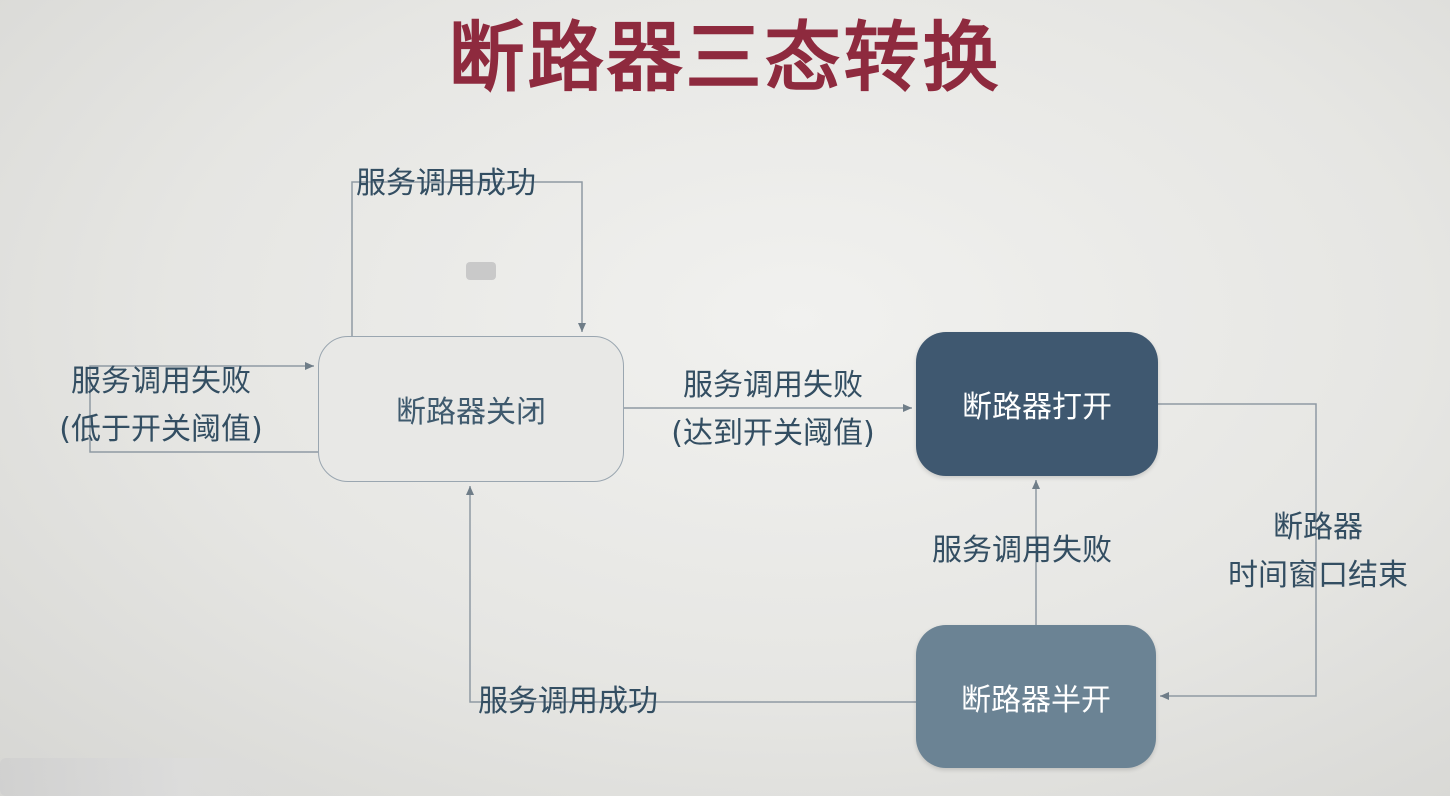  Describe the element at coordinates (773, 433) in the screenshot. I see `label-closed-to-open-line2: (达到开关阈值)` at that location.